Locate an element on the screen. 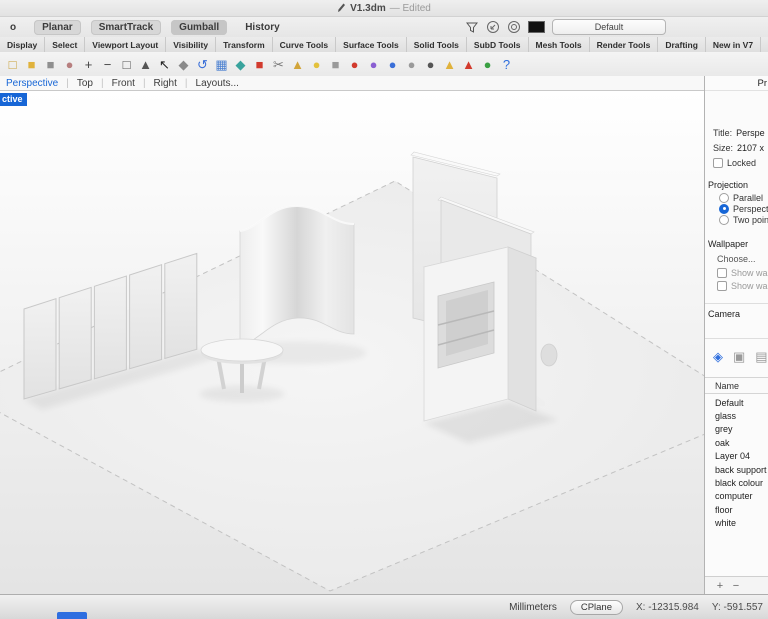  locked-checkbox-row: Locked is located at coordinates (736, 162).